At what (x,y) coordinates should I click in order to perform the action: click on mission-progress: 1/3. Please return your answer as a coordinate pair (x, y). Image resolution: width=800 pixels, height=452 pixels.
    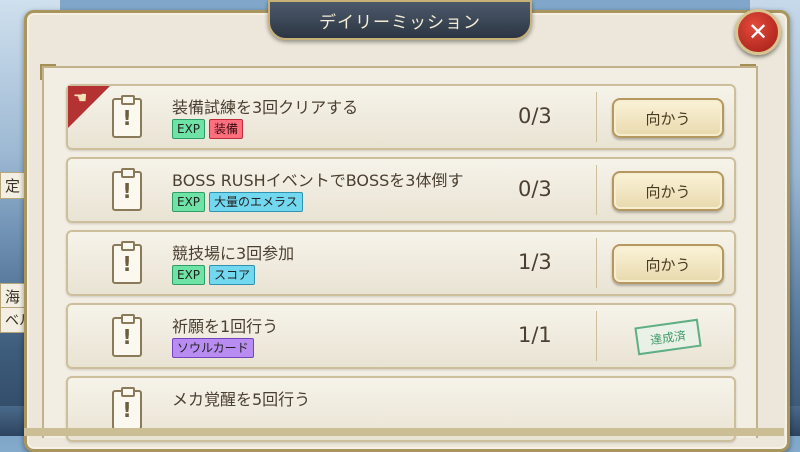
    Looking at the image, I should click on (535, 262).